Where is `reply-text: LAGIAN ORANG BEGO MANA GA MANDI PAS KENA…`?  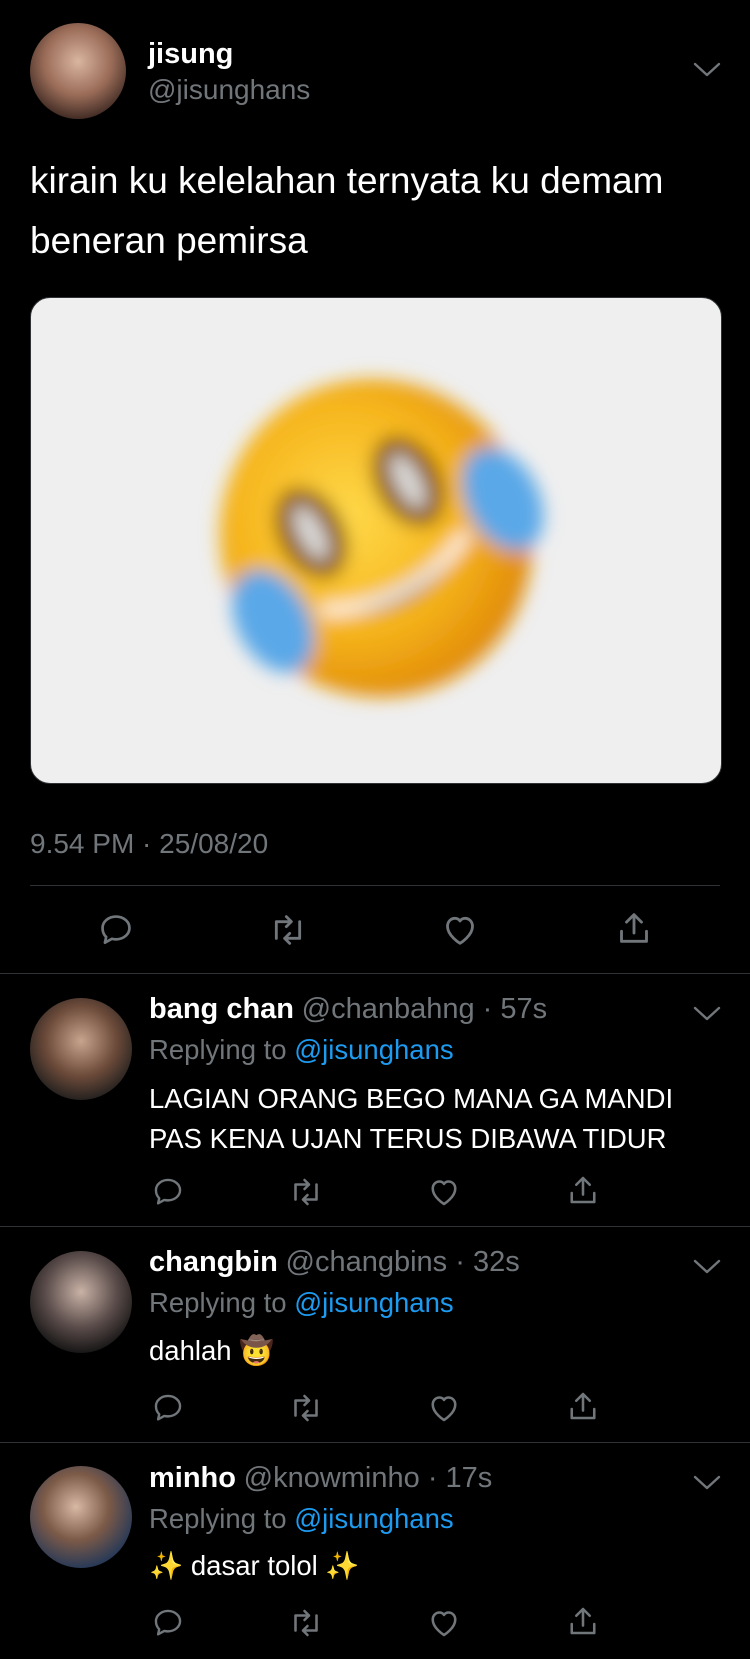
reply-text: LAGIAN ORANG BEGO MANA GA MANDI PAS KENA… is located at coordinates (439, 1119).